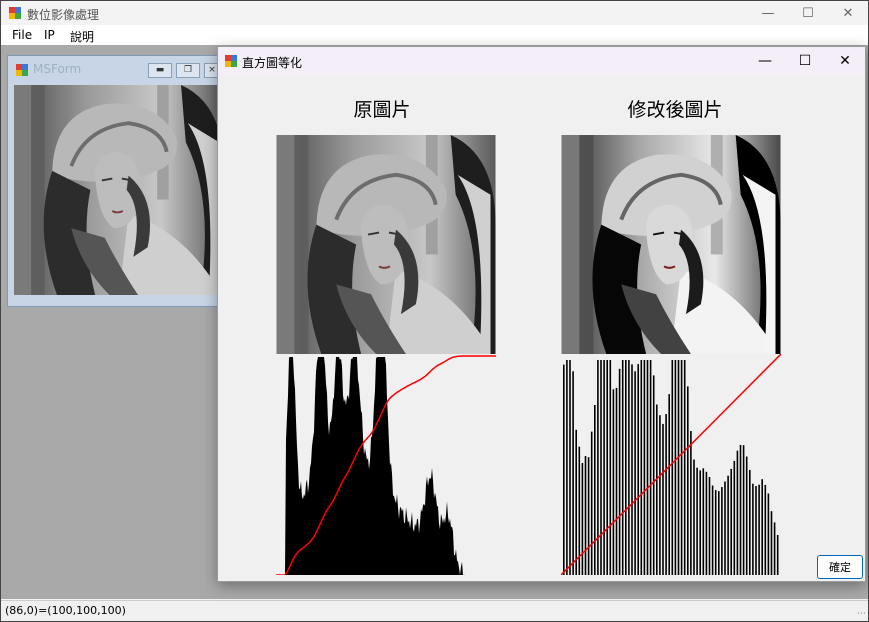  Describe the element at coordinates (160, 70) in the screenshot. I see `msform-minimize-button: ▬` at that location.